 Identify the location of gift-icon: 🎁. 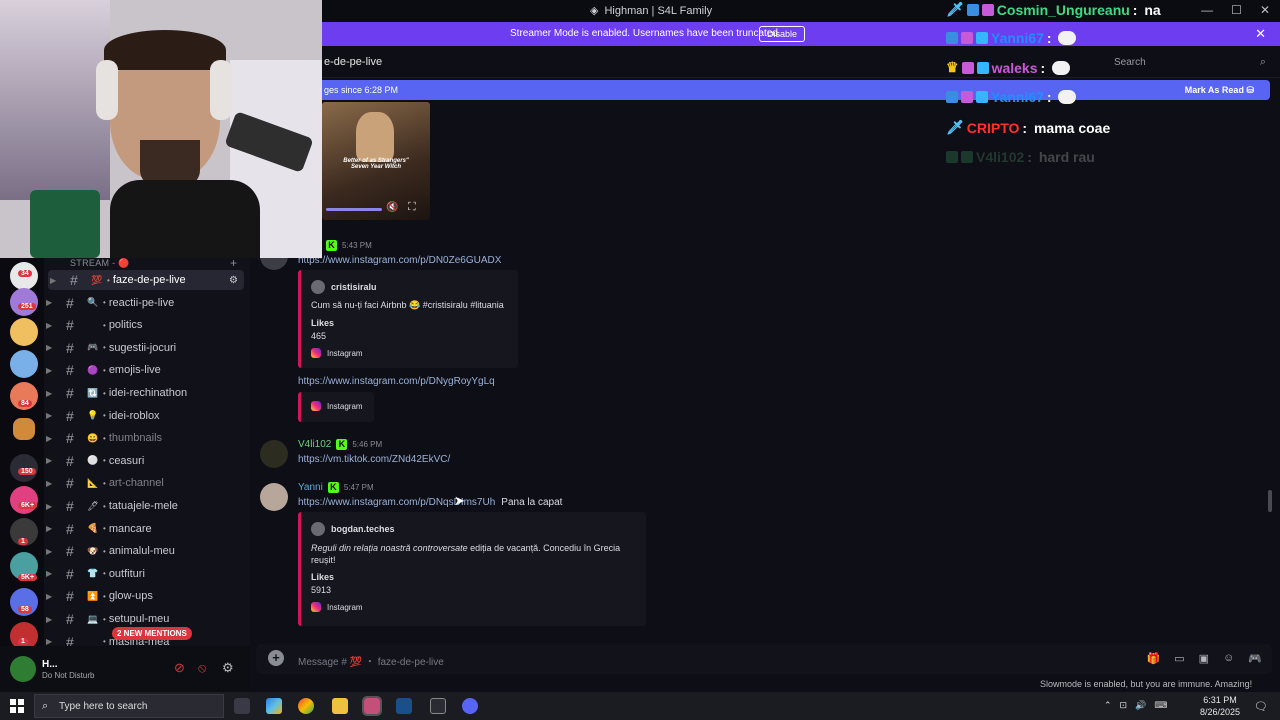
(1154, 658).